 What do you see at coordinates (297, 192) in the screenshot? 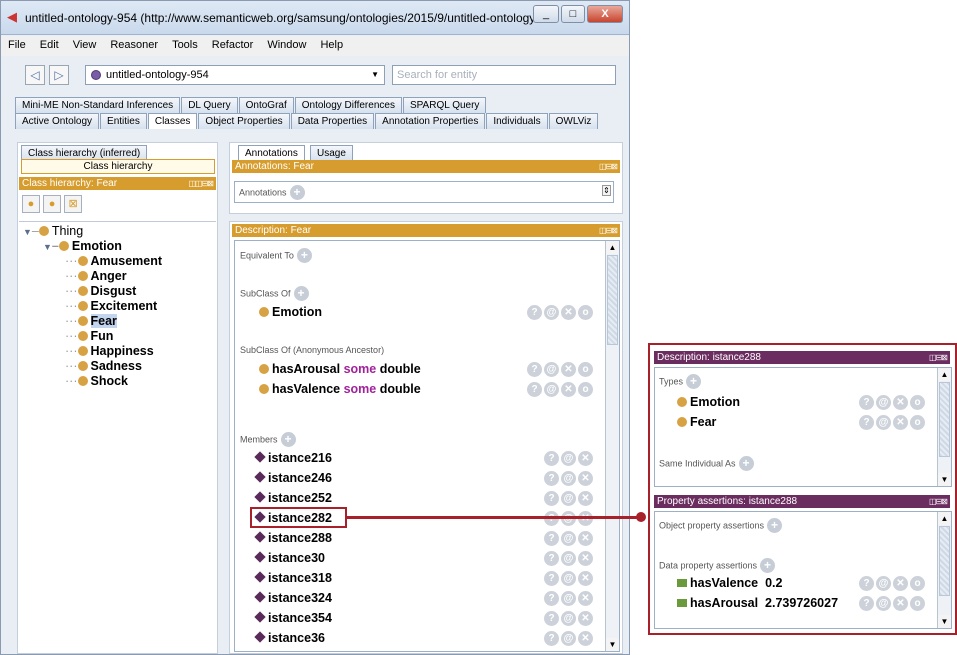
I see `add-annotation-icon: +` at bounding box center [297, 192].